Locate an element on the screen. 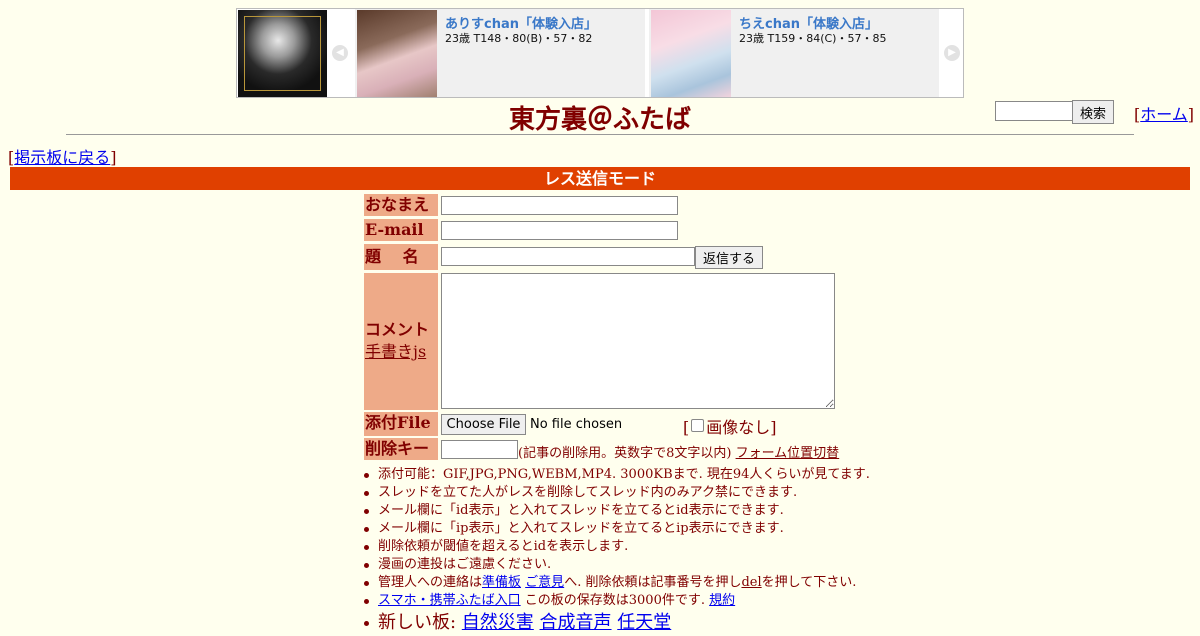 Image resolution: width=1200 pixels, height=636 pixels. bracket-open: [ is located at coordinates (686, 427).